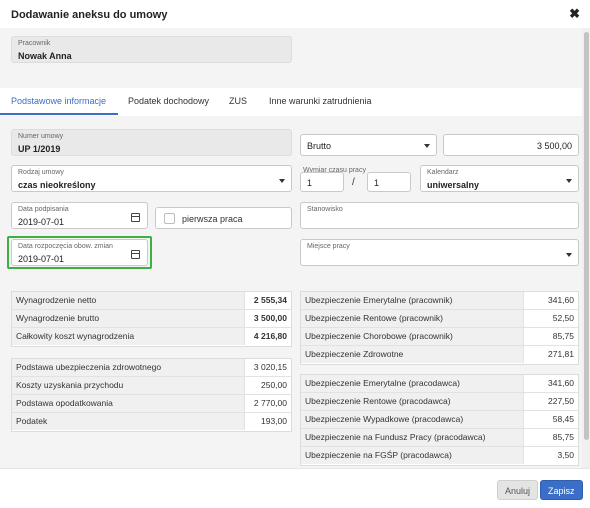 This screenshot has width=590, height=508. I want to click on contract-type-select: Rodzaj umowy czas nieokreślony, so click(151, 178).